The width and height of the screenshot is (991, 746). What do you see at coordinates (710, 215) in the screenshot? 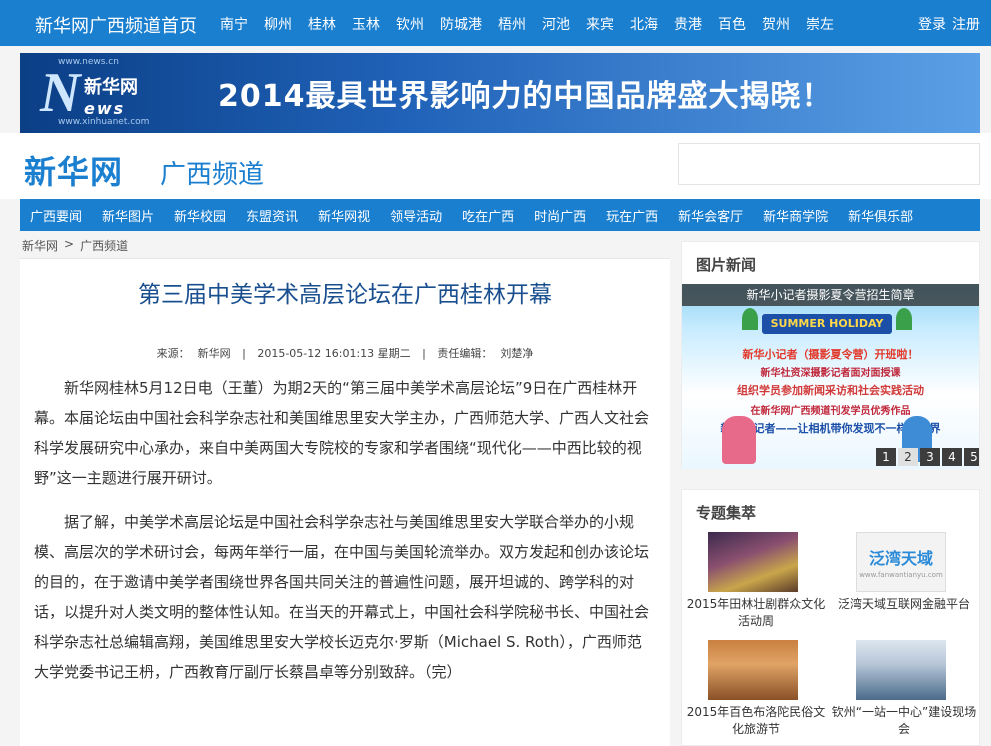
I see `nav-item: 新华会客厅` at bounding box center [710, 215].